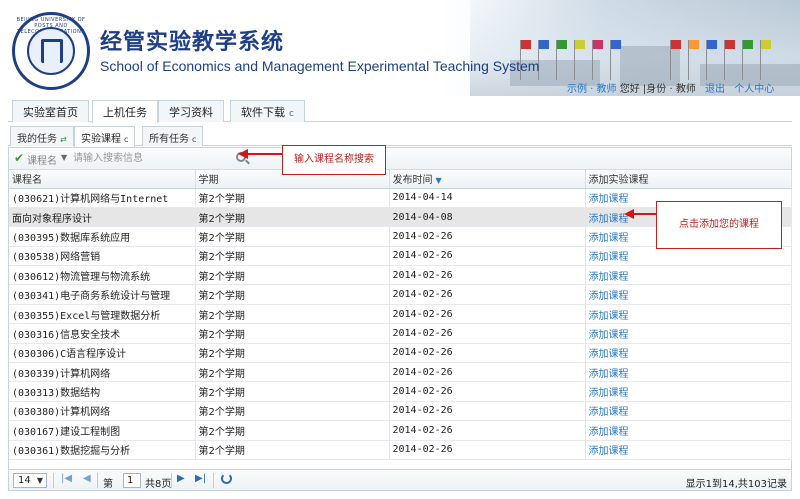 Image resolution: width=800 pixels, height=499 pixels. I want to click on role-text: |身份 · 教师, so click(669, 89).